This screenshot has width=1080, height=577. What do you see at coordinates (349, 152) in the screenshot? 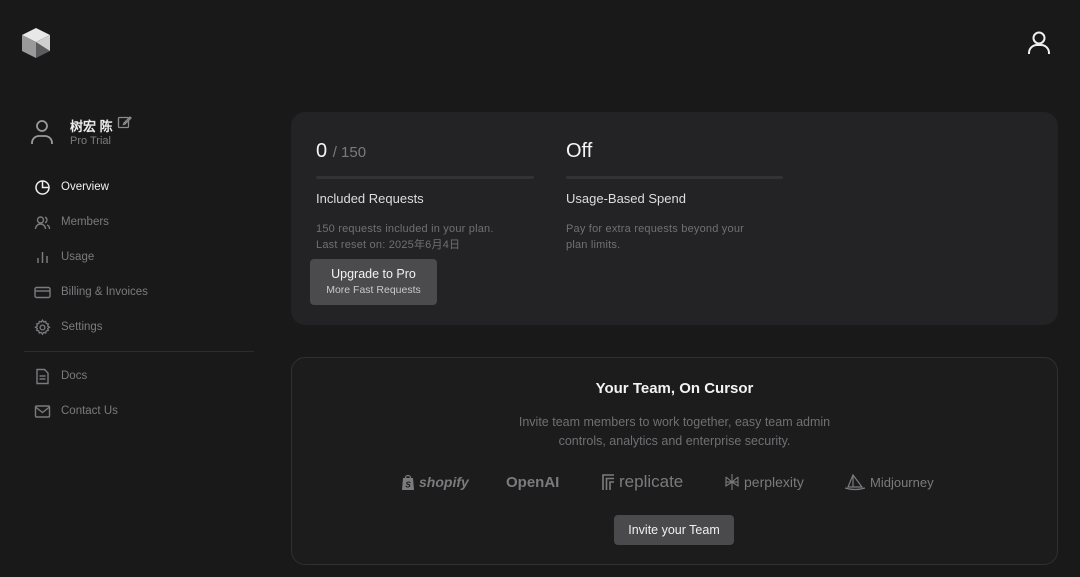
I see `requests-total: / 150` at bounding box center [349, 152].